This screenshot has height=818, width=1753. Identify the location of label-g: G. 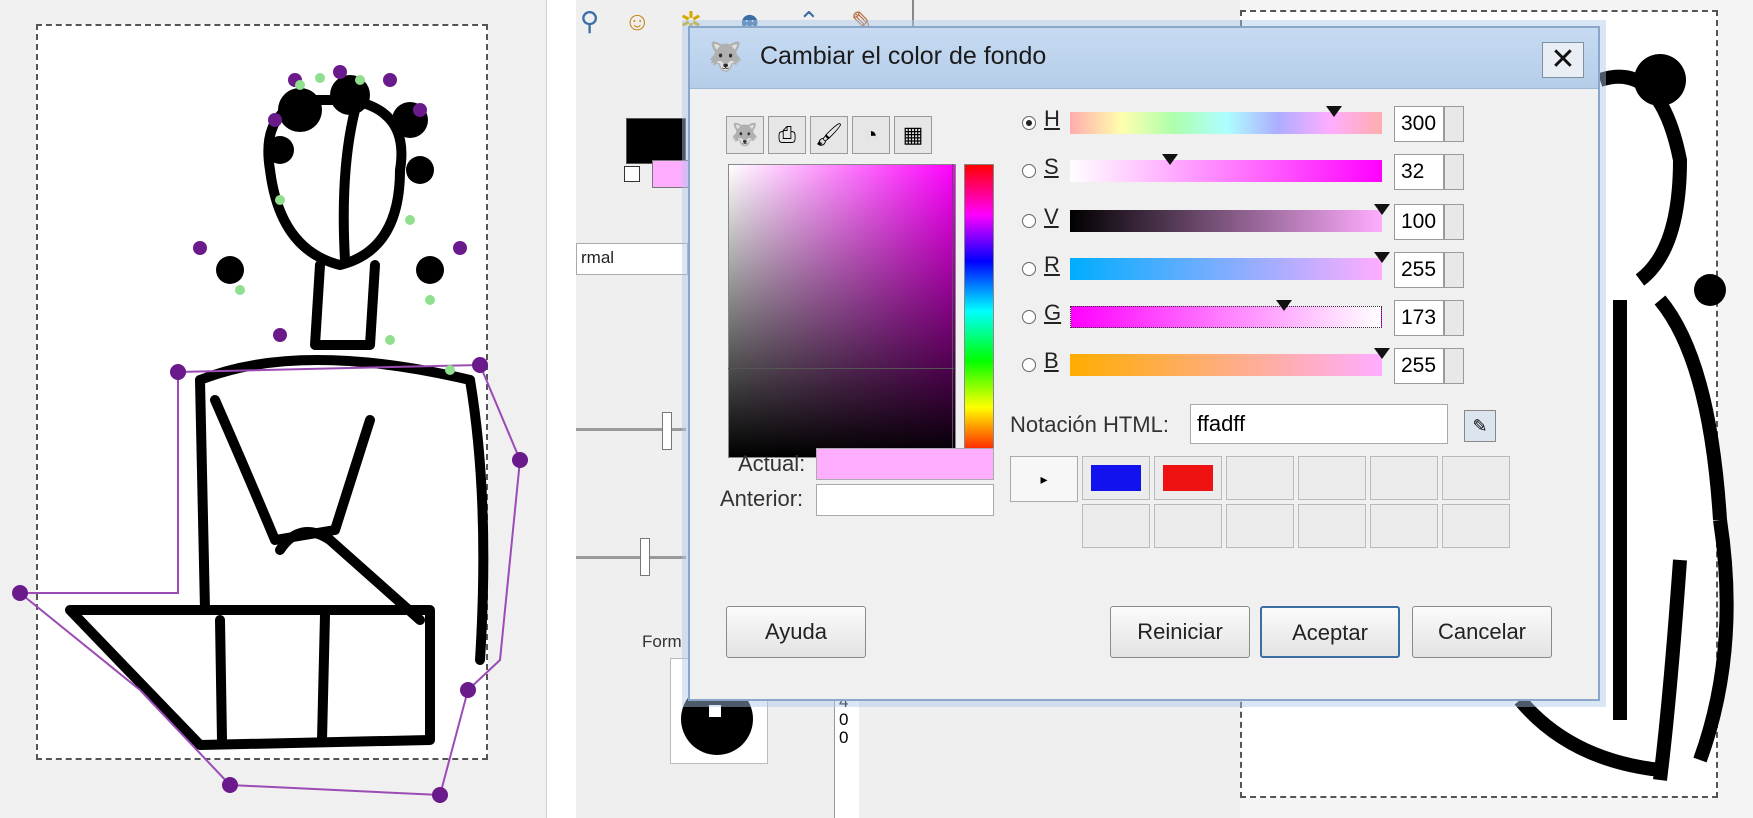
(1053, 312).